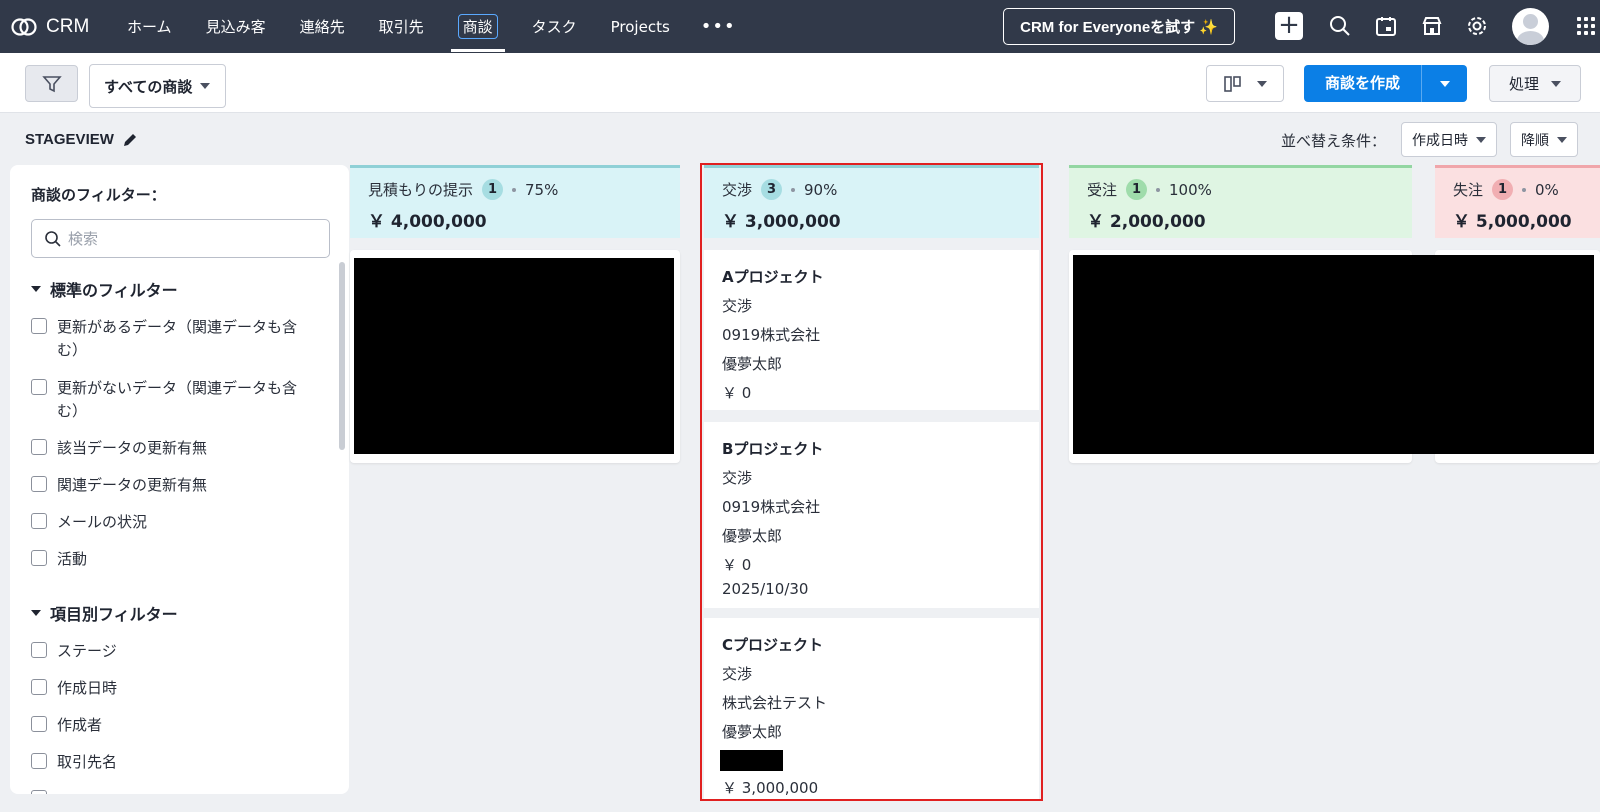  I want to click on nav-home: ホーム, so click(149, 26).